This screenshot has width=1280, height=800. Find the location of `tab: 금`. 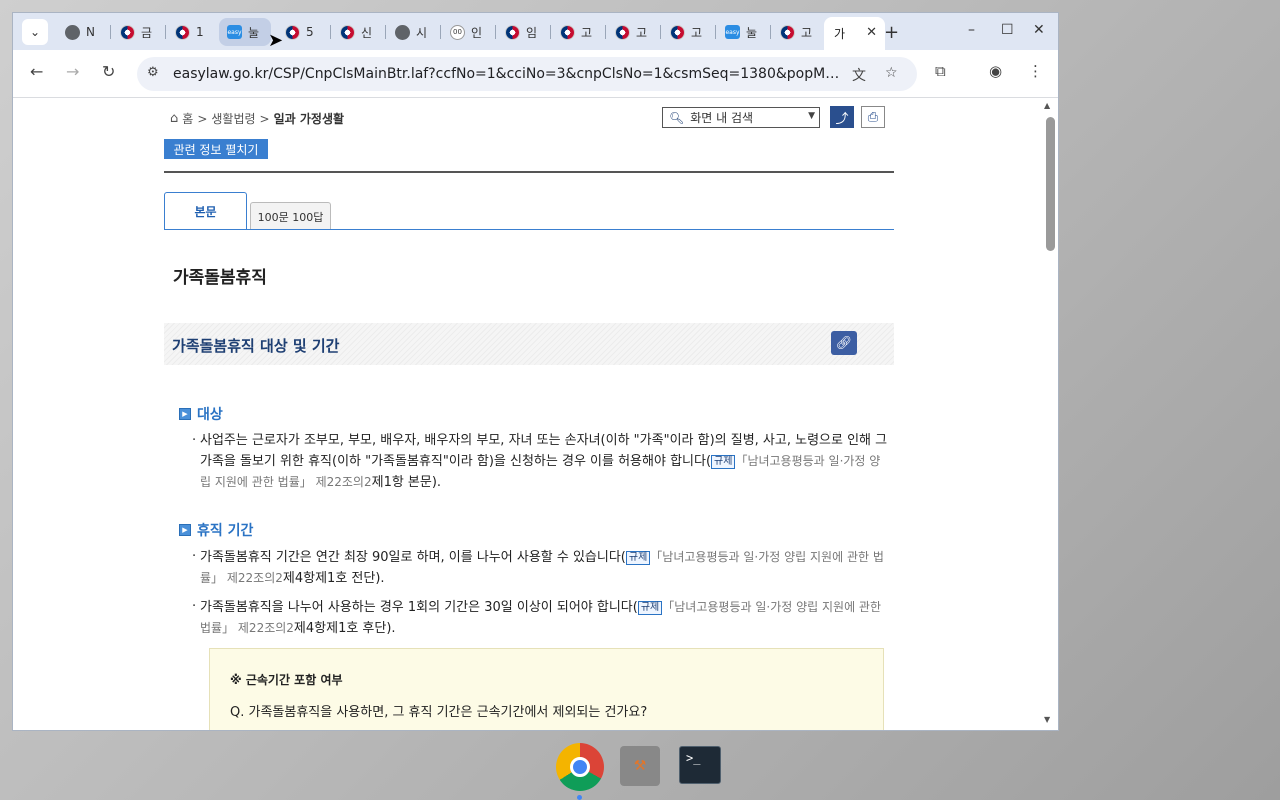

tab: 금 is located at coordinates (139, 32).